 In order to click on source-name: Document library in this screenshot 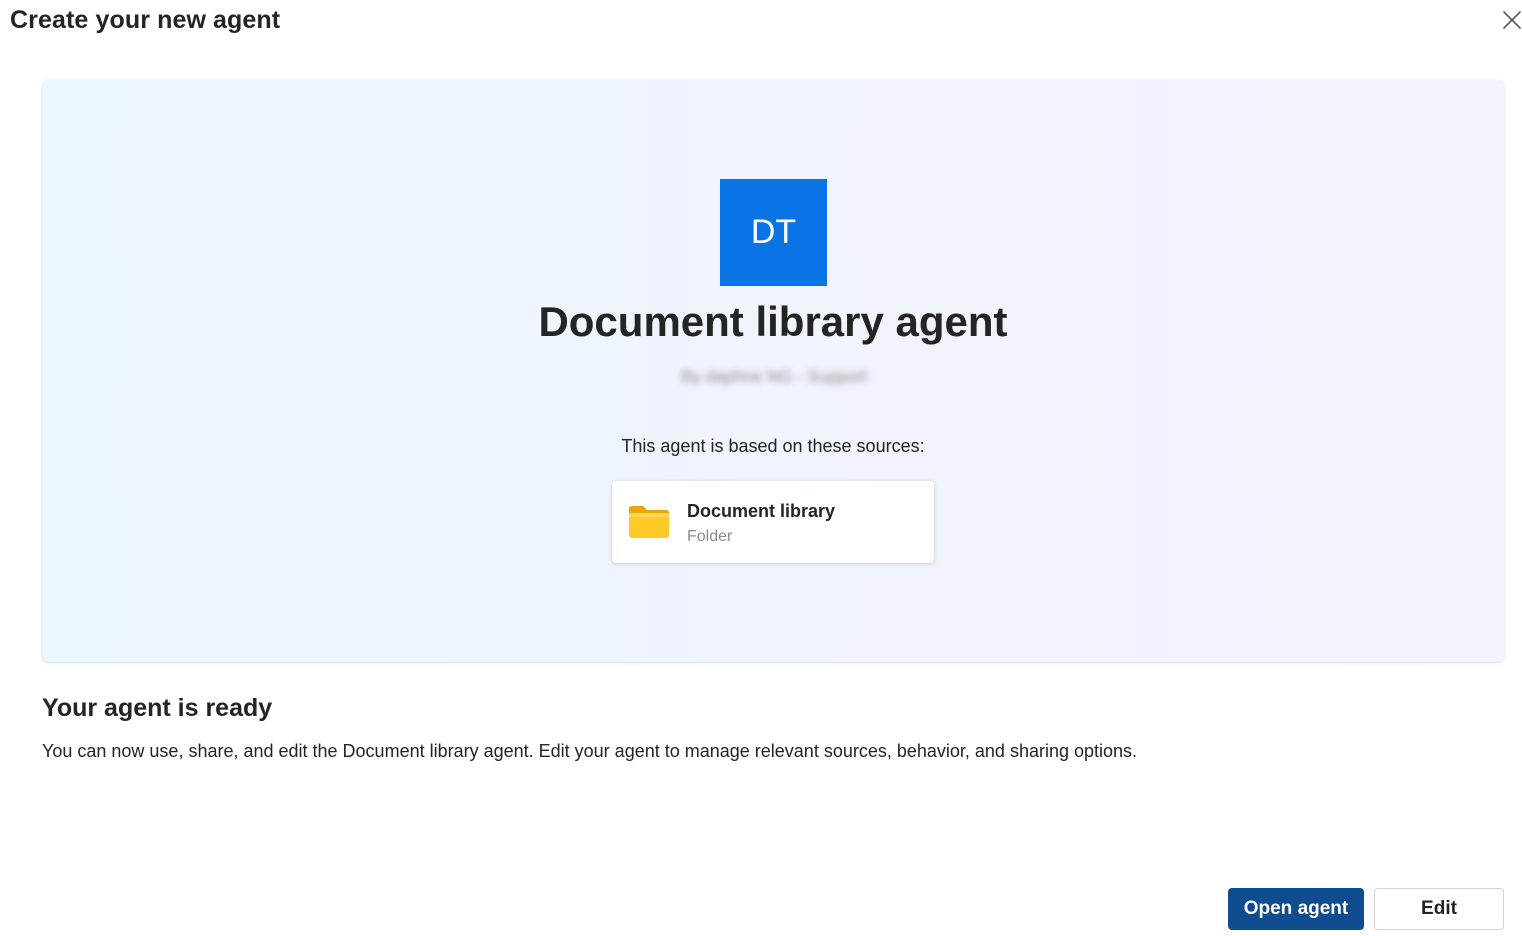, I will do `click(761, 511)`.